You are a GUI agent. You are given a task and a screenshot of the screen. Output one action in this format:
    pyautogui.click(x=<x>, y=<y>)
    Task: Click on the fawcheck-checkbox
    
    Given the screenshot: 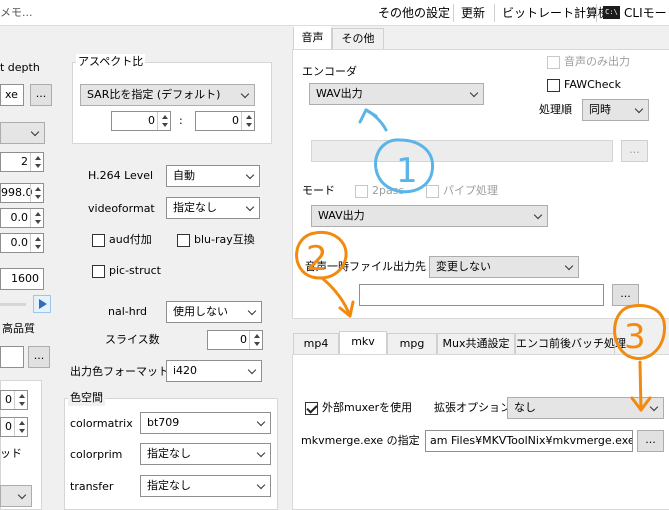 What is the action you would take?
    pyautogui.click(x=553, y=85)
    